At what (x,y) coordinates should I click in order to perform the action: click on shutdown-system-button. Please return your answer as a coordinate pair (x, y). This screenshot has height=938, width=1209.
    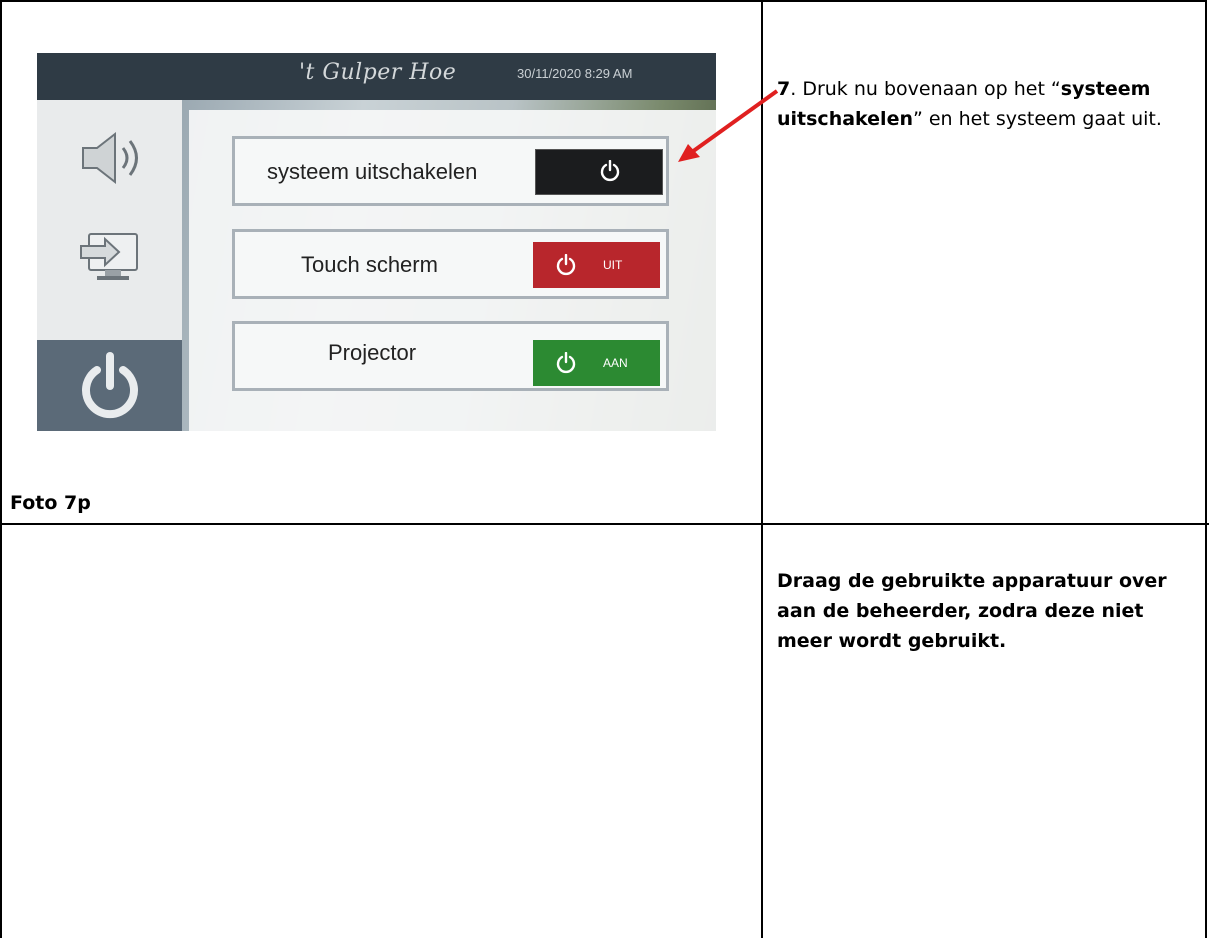
    Looking at the image, I should click on (599, 172).